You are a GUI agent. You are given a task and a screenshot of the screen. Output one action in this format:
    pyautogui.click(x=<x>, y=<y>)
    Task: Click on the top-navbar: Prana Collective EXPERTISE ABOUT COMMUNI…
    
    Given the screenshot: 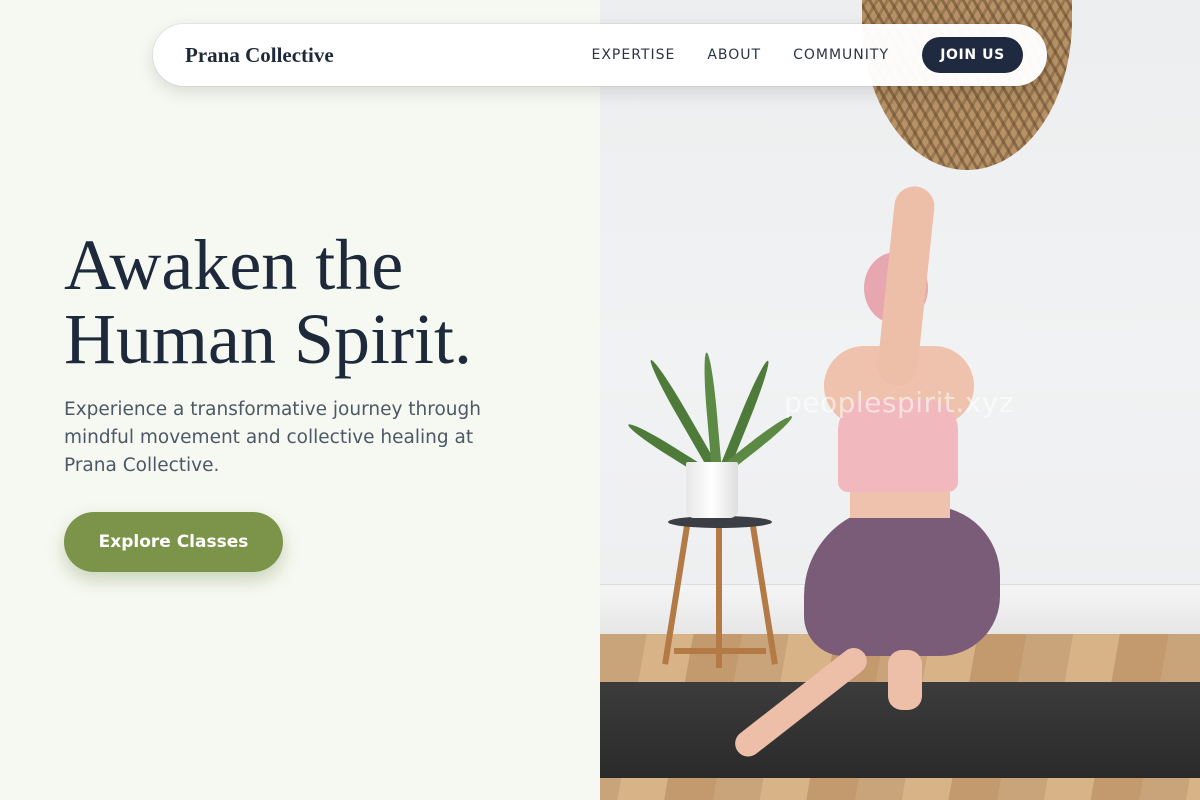 What is the action you would take?
    pyautogui.click(x=600, y=55)
    